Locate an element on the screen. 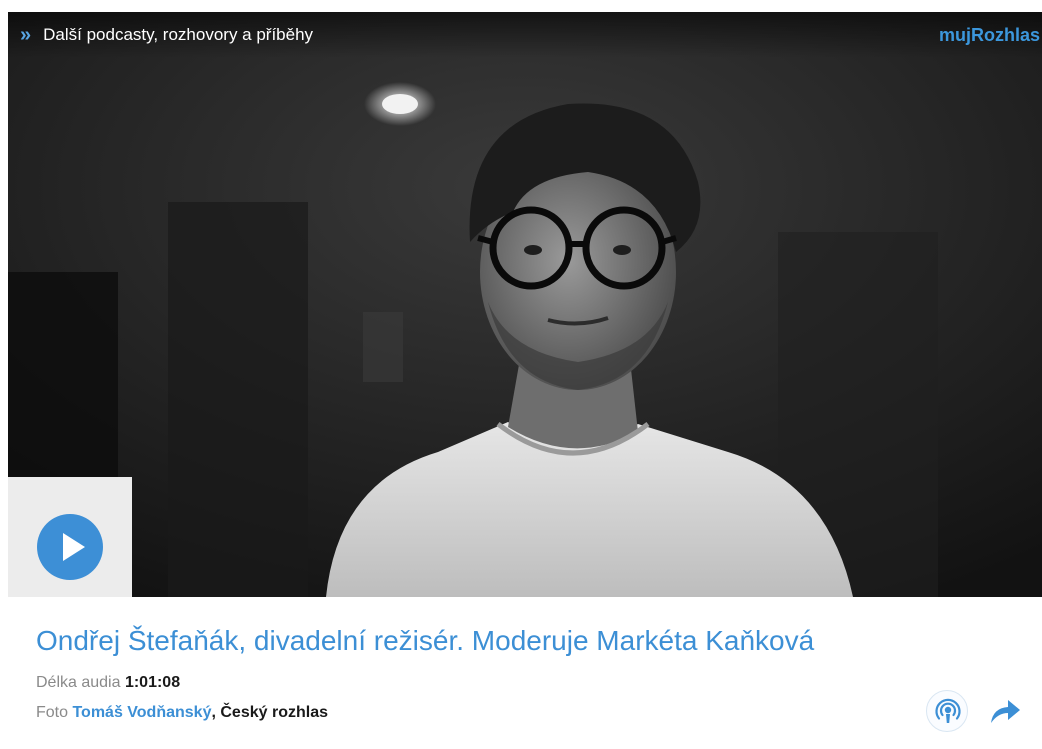  play-icon is located at coordinates (74, 547).